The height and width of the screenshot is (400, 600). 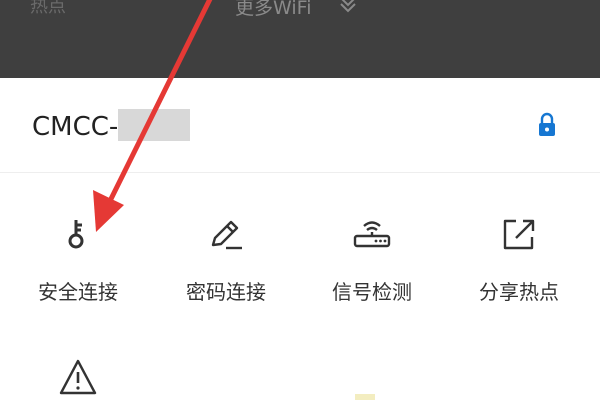 I want to click on divider, so click(x=300, y=172).